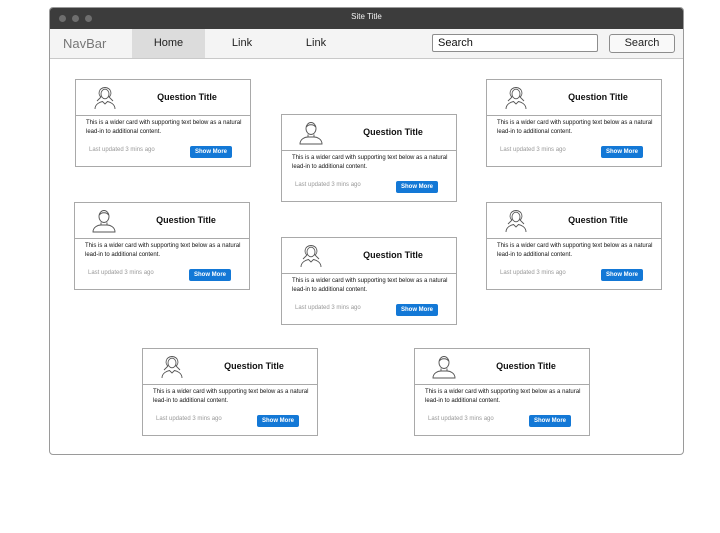  What do you see at coordinates (366, 44) in the screenshot?
I see `navbar: NavBar Home Link Link Search` at bounding box center [366, 44].